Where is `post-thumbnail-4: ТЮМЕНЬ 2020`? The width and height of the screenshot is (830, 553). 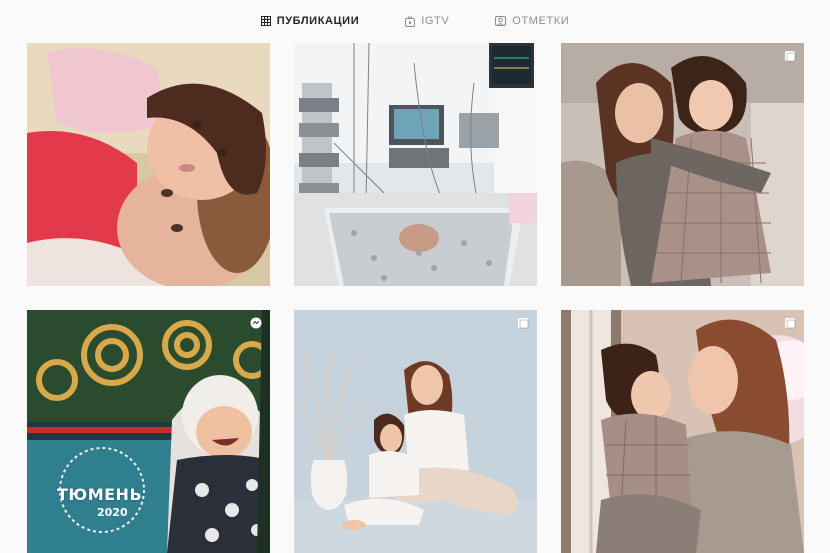 post-thumbnail-4: ТЮМЕНЬ 2020 is located at coordinates (148, 431).